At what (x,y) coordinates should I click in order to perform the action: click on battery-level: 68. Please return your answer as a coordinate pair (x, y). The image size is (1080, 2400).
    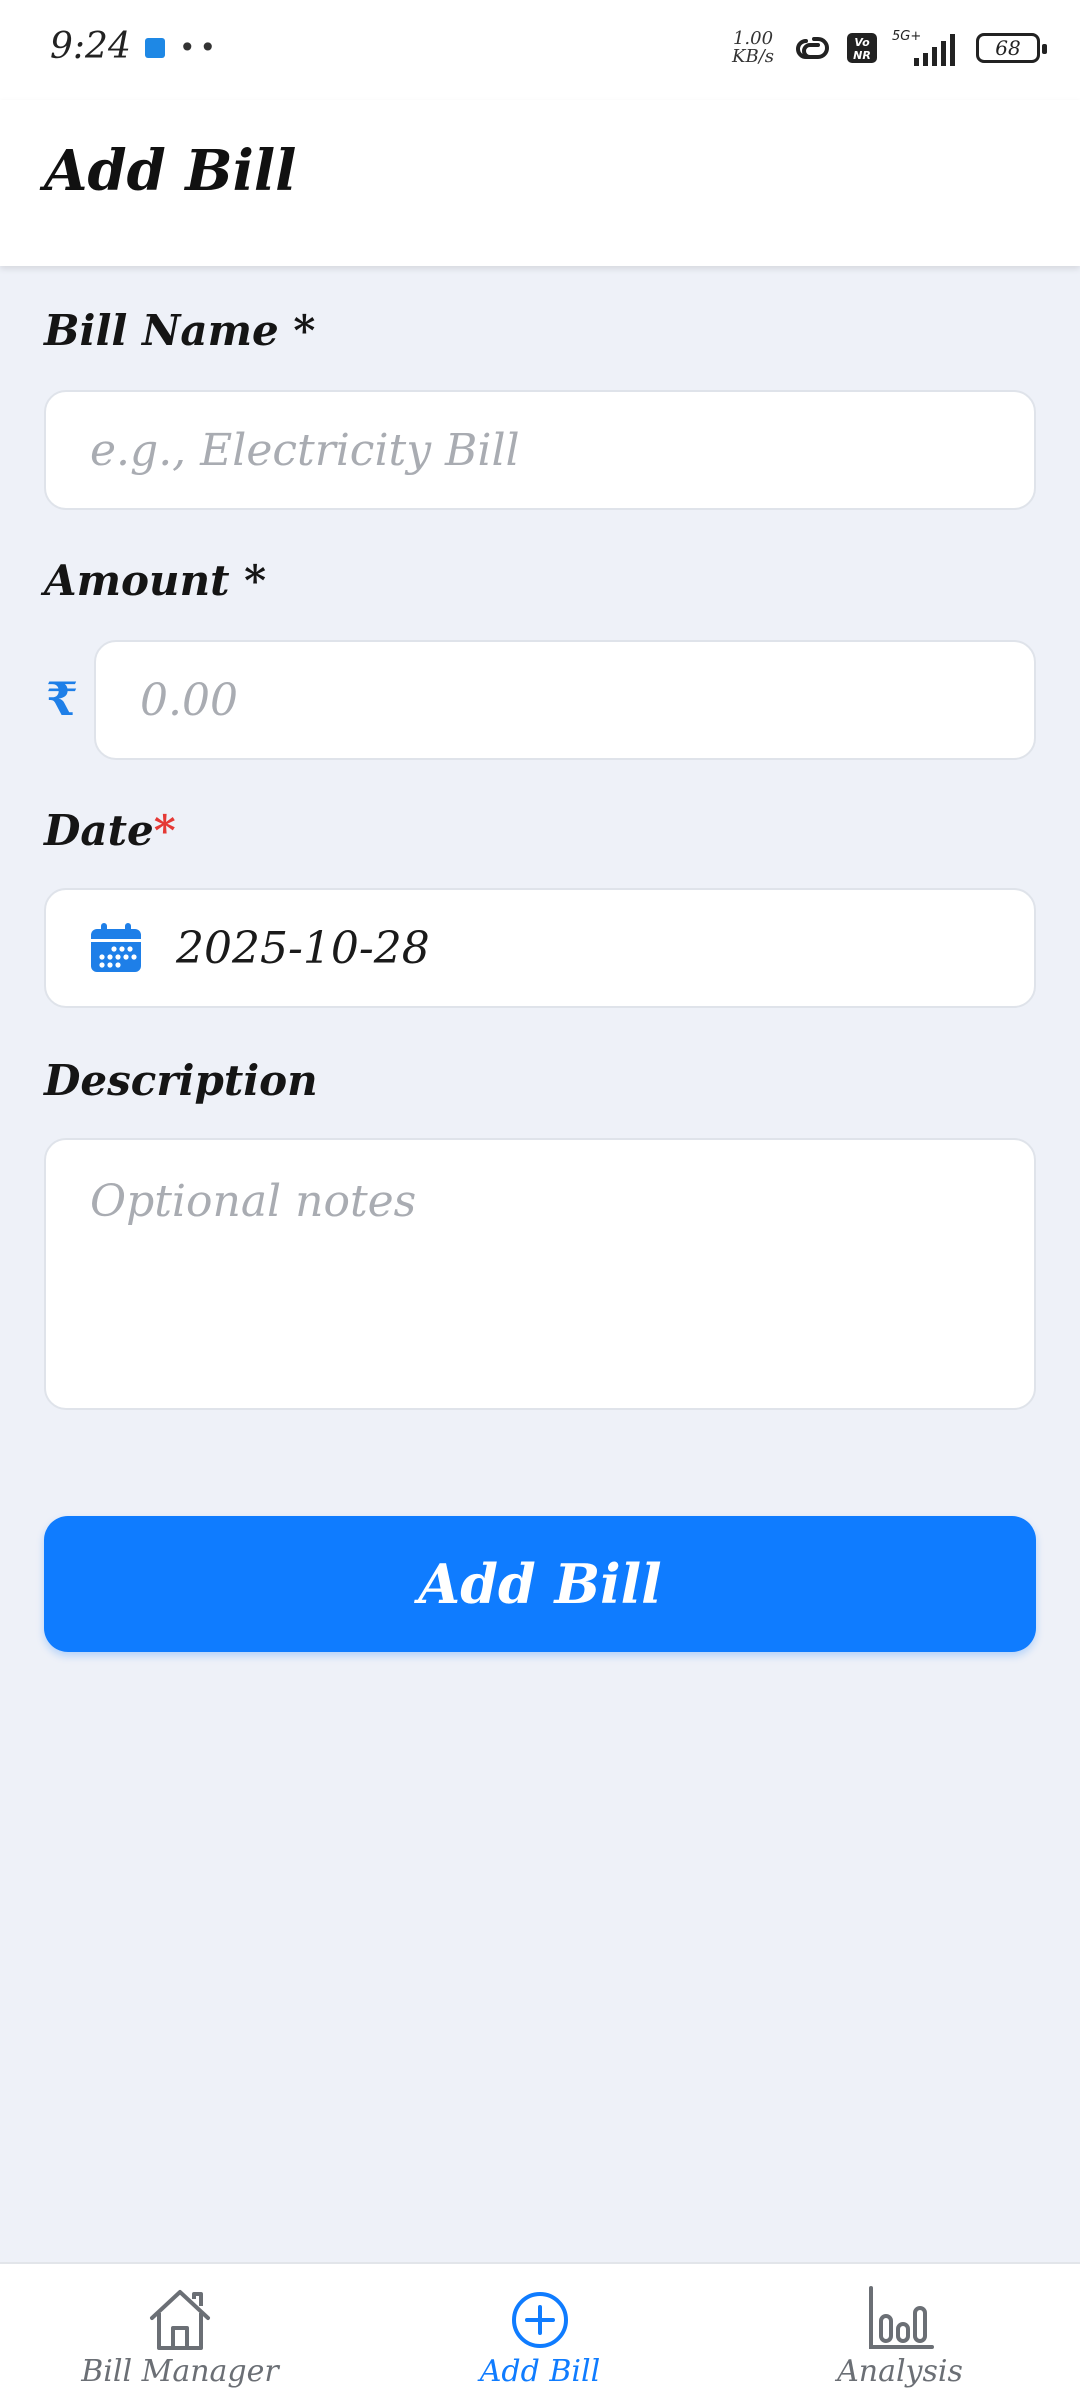
    Looking at the image, I should click on (1008, 48).